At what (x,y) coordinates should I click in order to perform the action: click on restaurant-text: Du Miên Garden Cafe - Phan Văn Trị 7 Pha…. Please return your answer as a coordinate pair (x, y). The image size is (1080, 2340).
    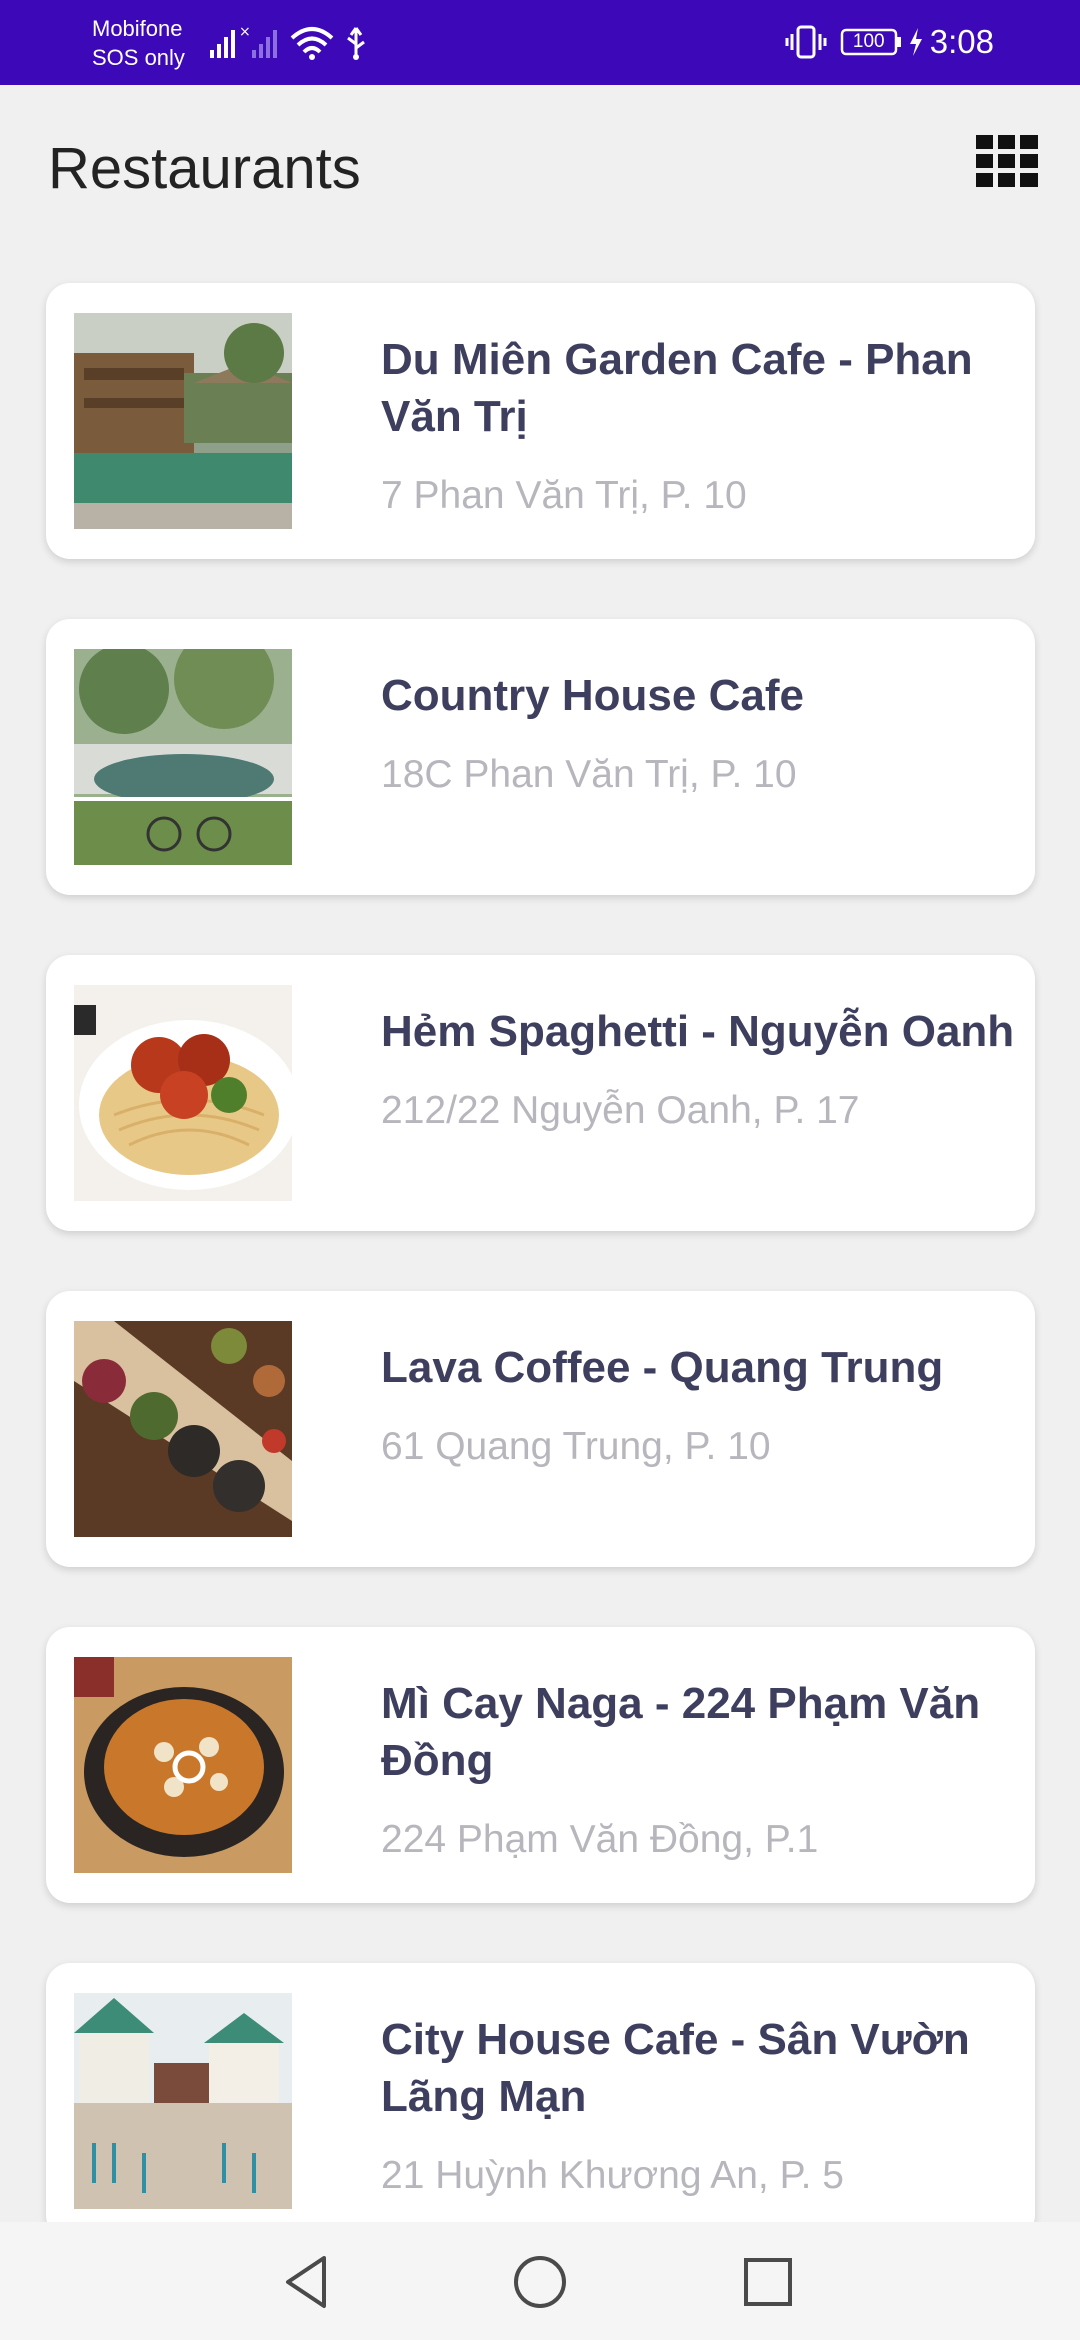
    Looking at the image, I should click on (699, 426).